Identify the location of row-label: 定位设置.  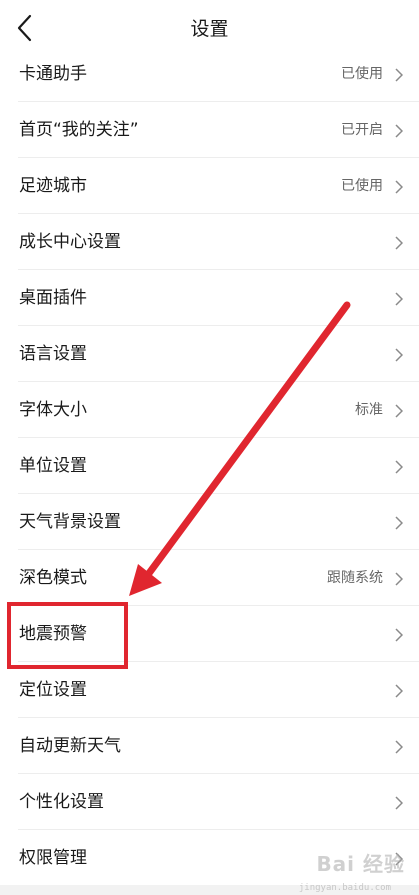
(53, 690).